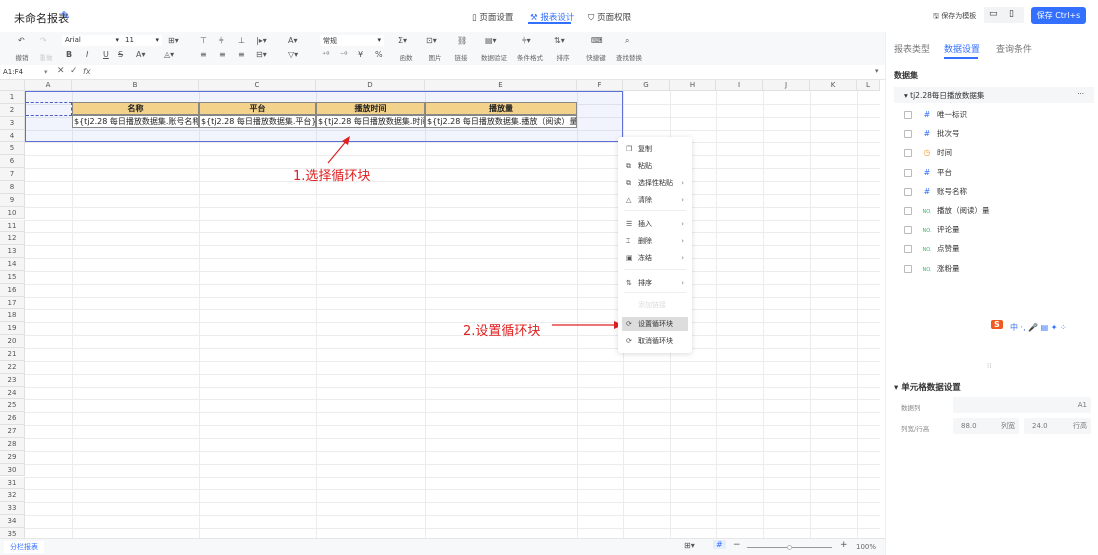 The width and height of the screenshot is (1098, 555). I want to click on row-header: 5, so click(12, 149).